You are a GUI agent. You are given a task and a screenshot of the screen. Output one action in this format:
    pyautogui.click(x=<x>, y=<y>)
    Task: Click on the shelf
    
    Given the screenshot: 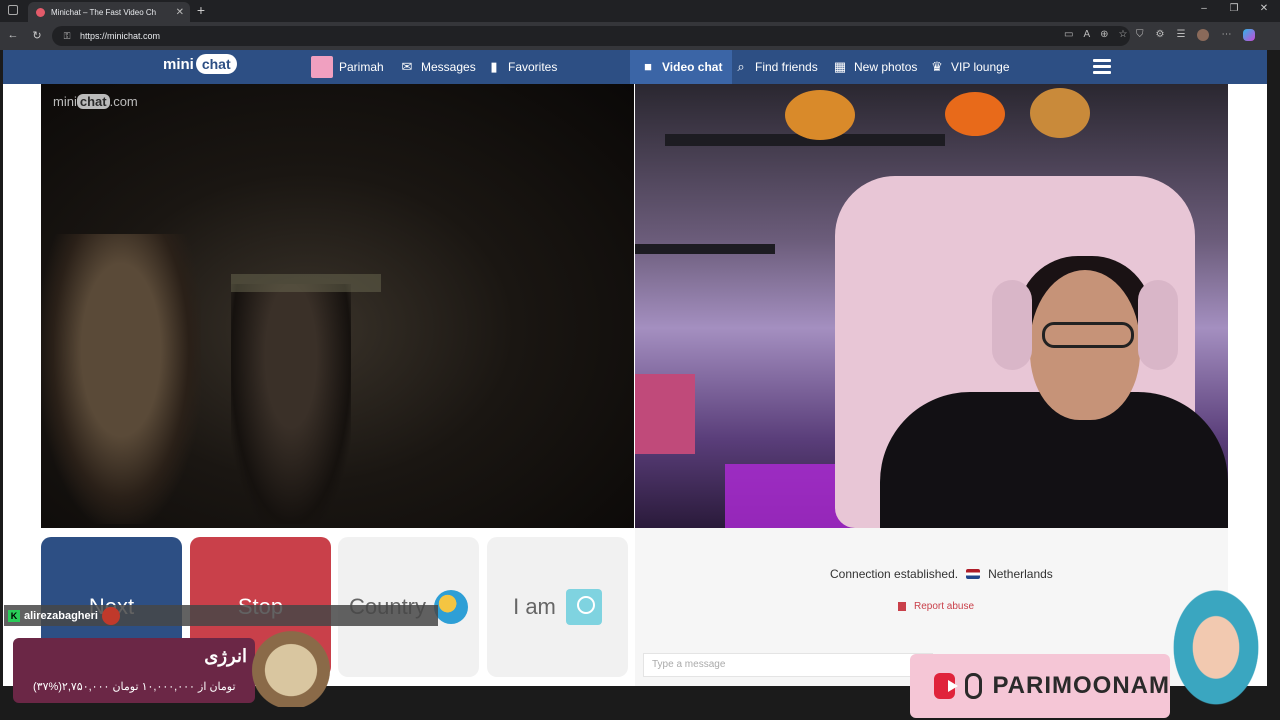 What is the action you would take?
    pyautogui.click(x=705, y=249)
    